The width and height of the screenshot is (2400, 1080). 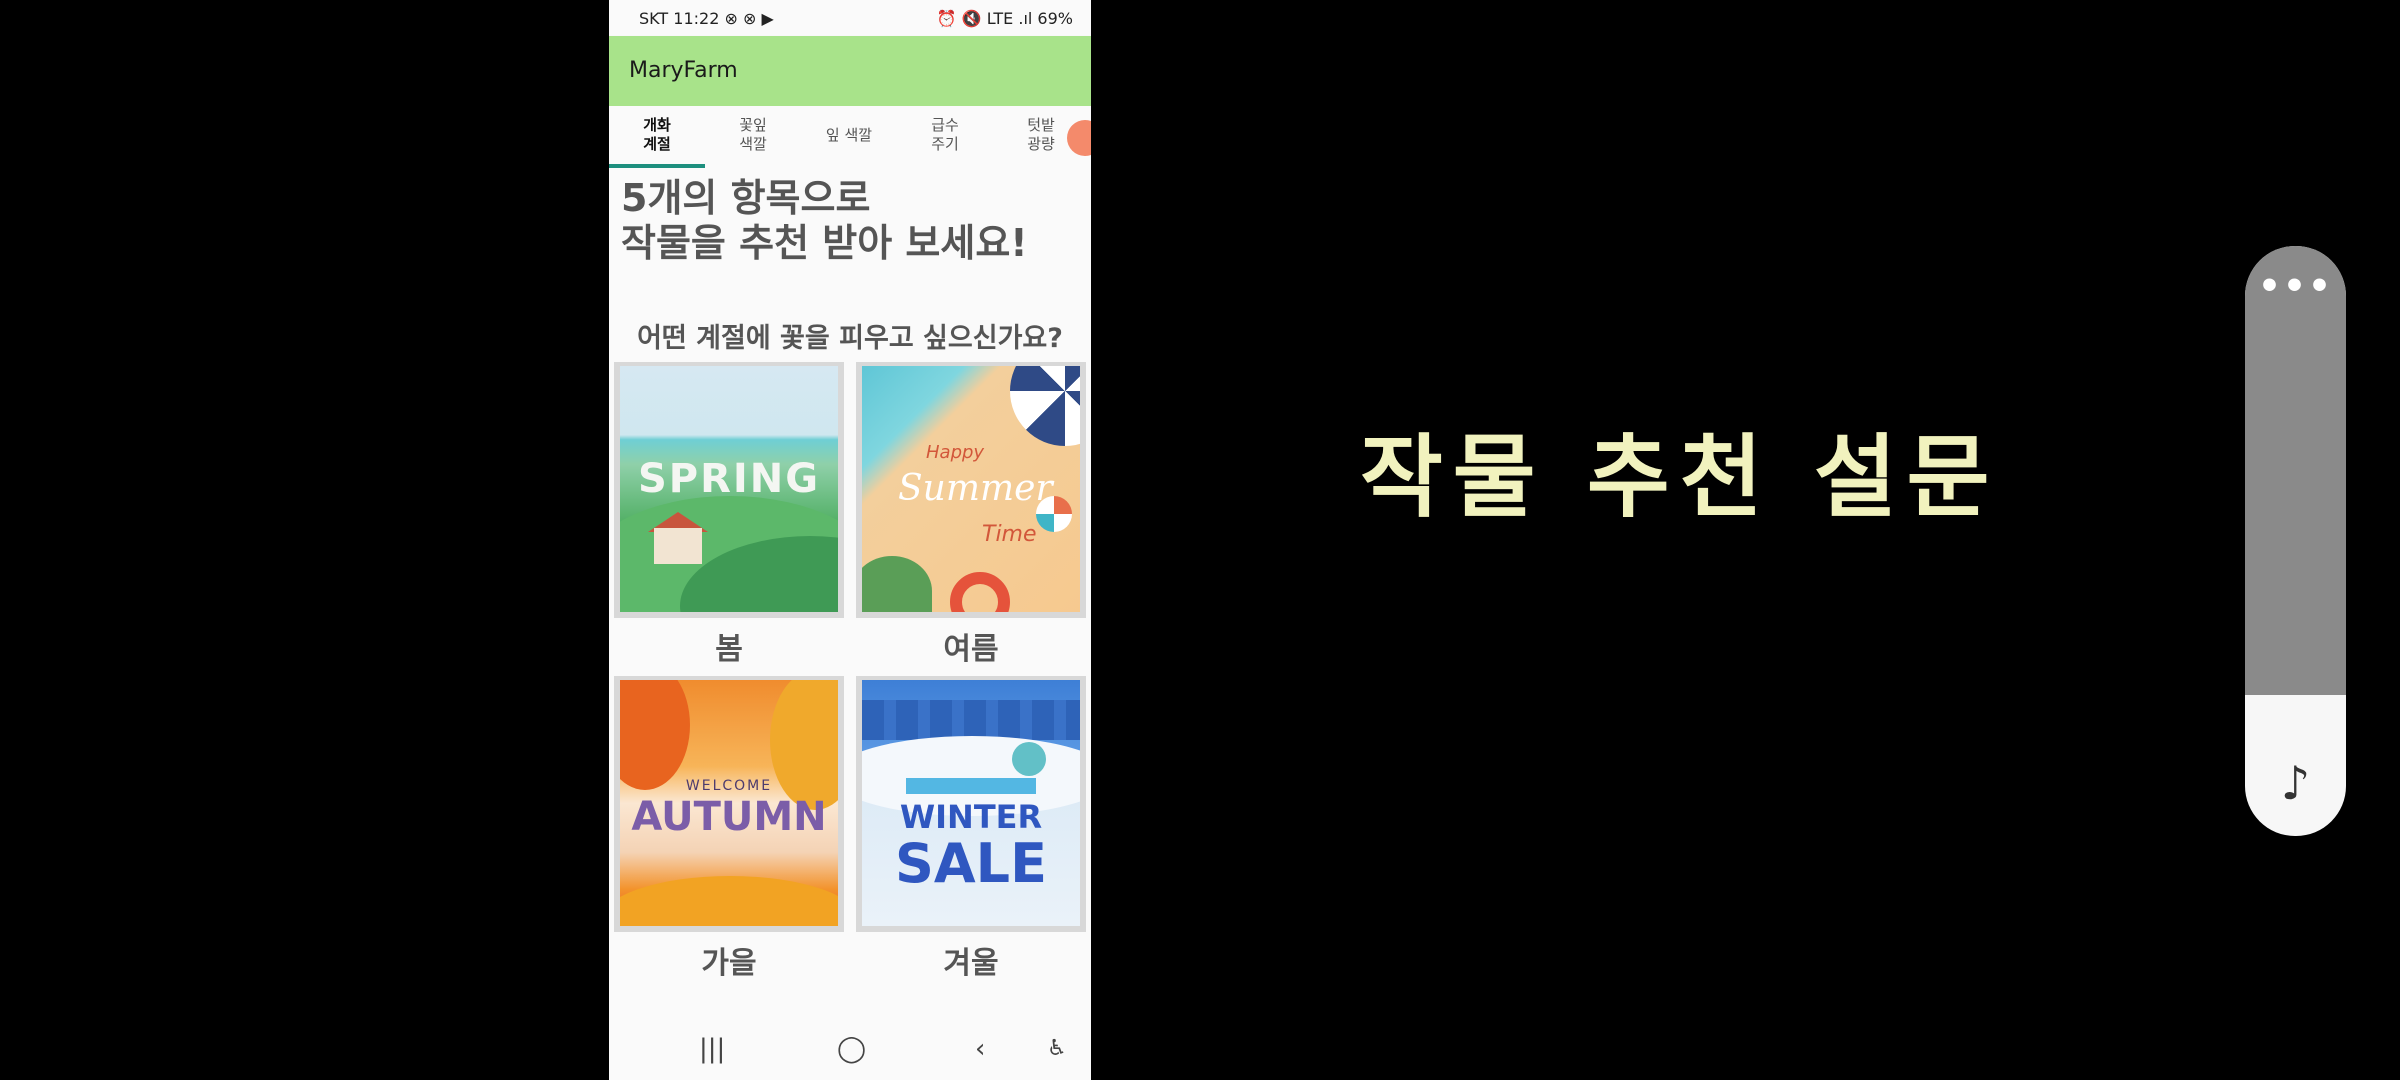 What do you see at coordinates (746, 198) in the screenshot?
I see `headline-line-1: 5개의 항목으로` at bounding box center [746, 198].